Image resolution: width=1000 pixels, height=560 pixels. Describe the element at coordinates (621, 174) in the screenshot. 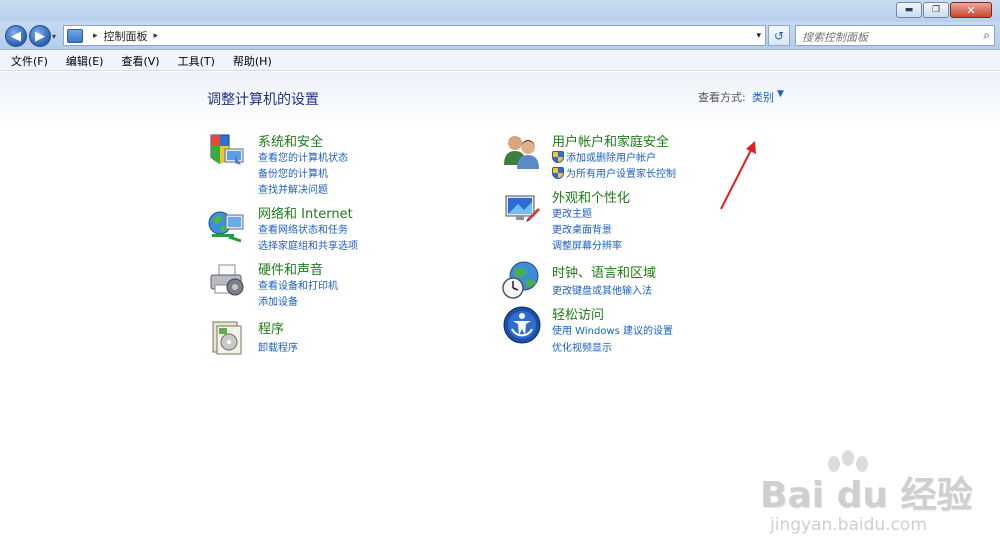

I see `link-text: 为所有用户设置家长控制` at that location.